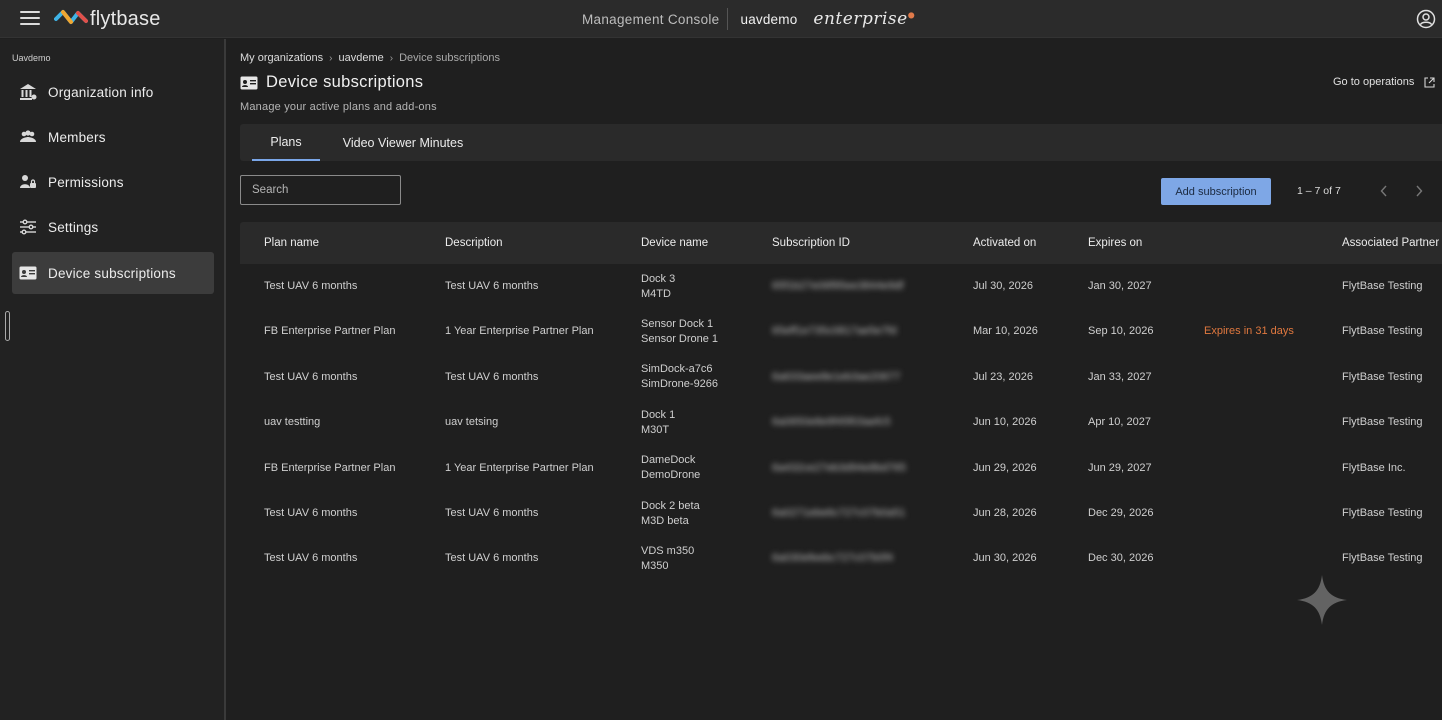 The width and height of the screenshot is (1442, 720). Describe the element at coordinates (1120, 467) in the screenshot. I see `cell-expires-on: Jun 29, 2027` at that location.